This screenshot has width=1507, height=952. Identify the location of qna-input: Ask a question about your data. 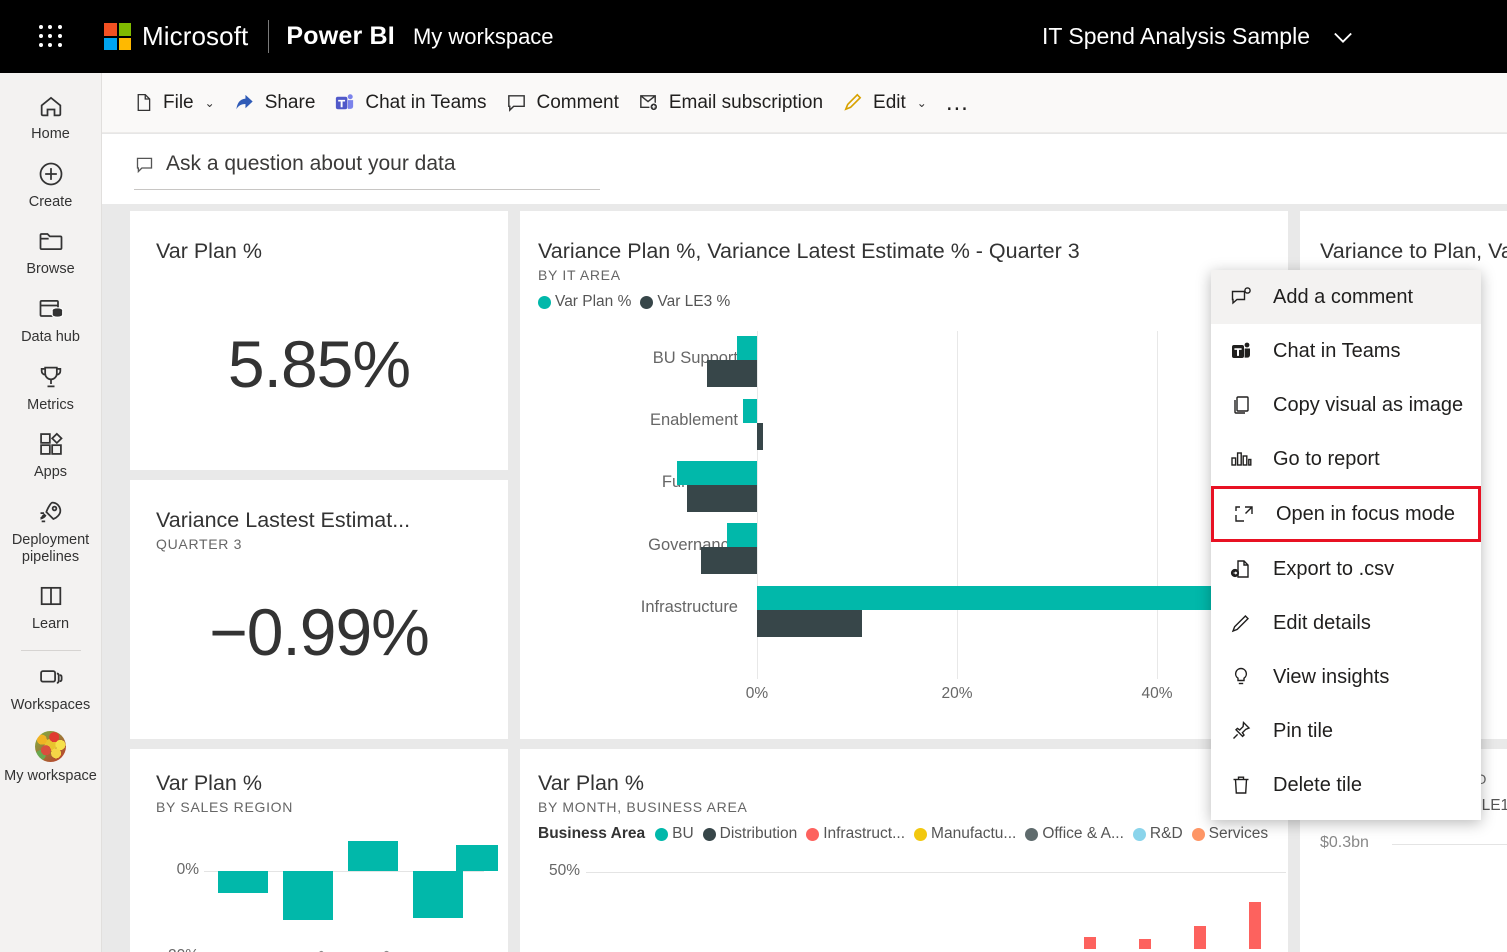
(367, 171).